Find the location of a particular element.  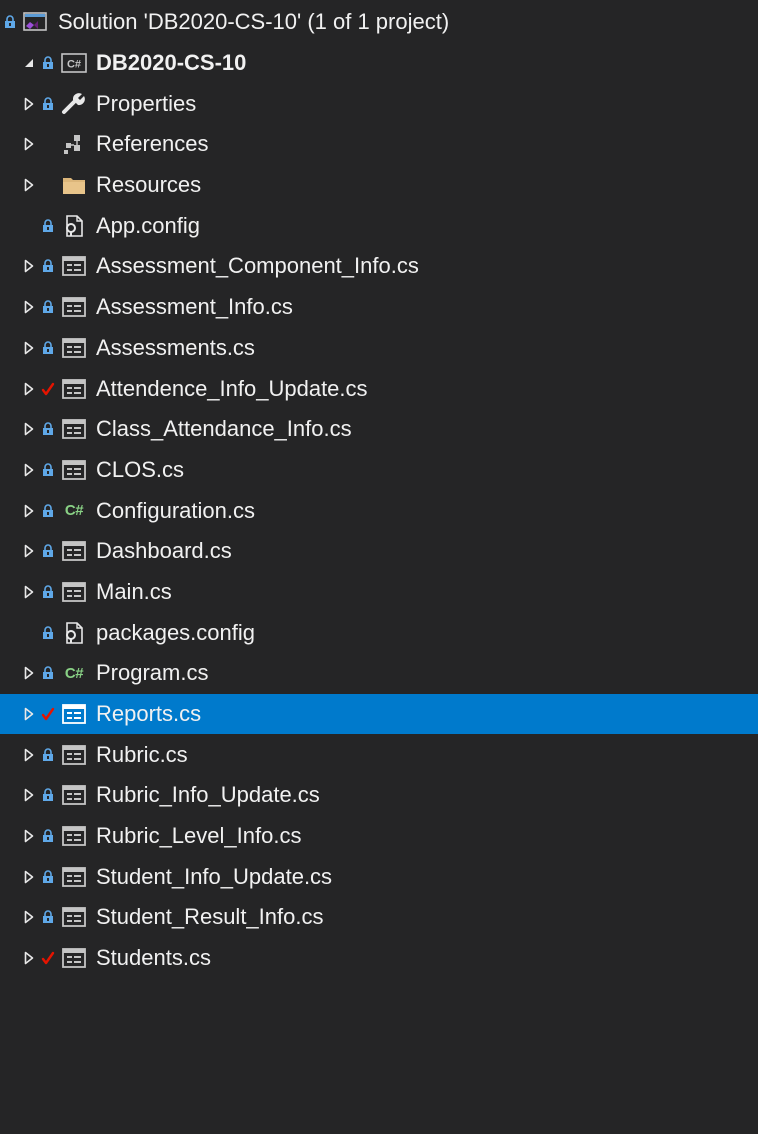

folder-icon is located at coordinates (74, 185).